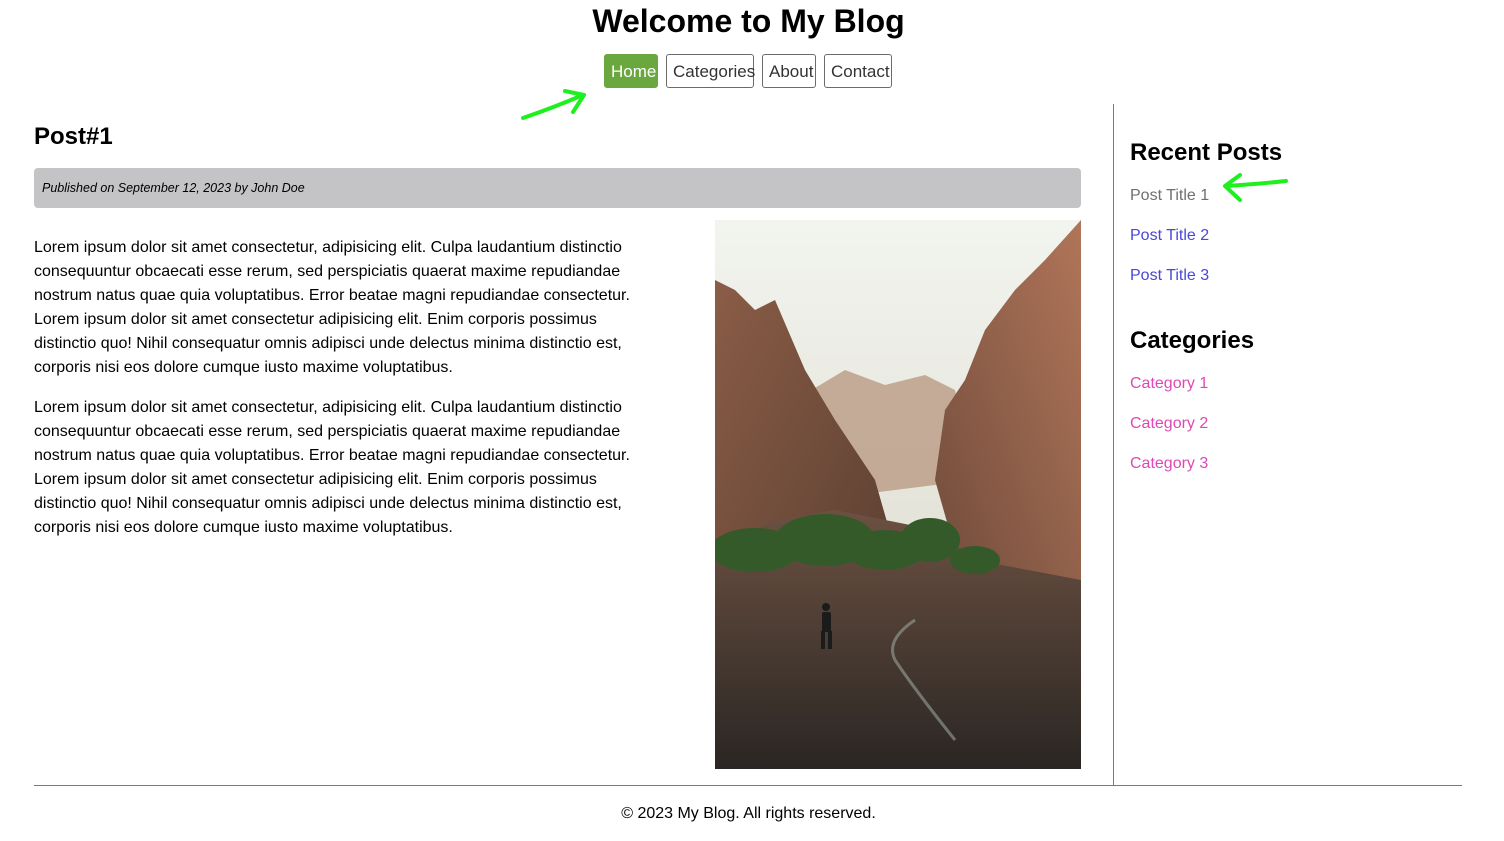 This screenshot has width=1504, height=841. What do you see at coordinates (748, 785) in the screenshot?
I see `footer-divider` at bounding box center [748, 785].